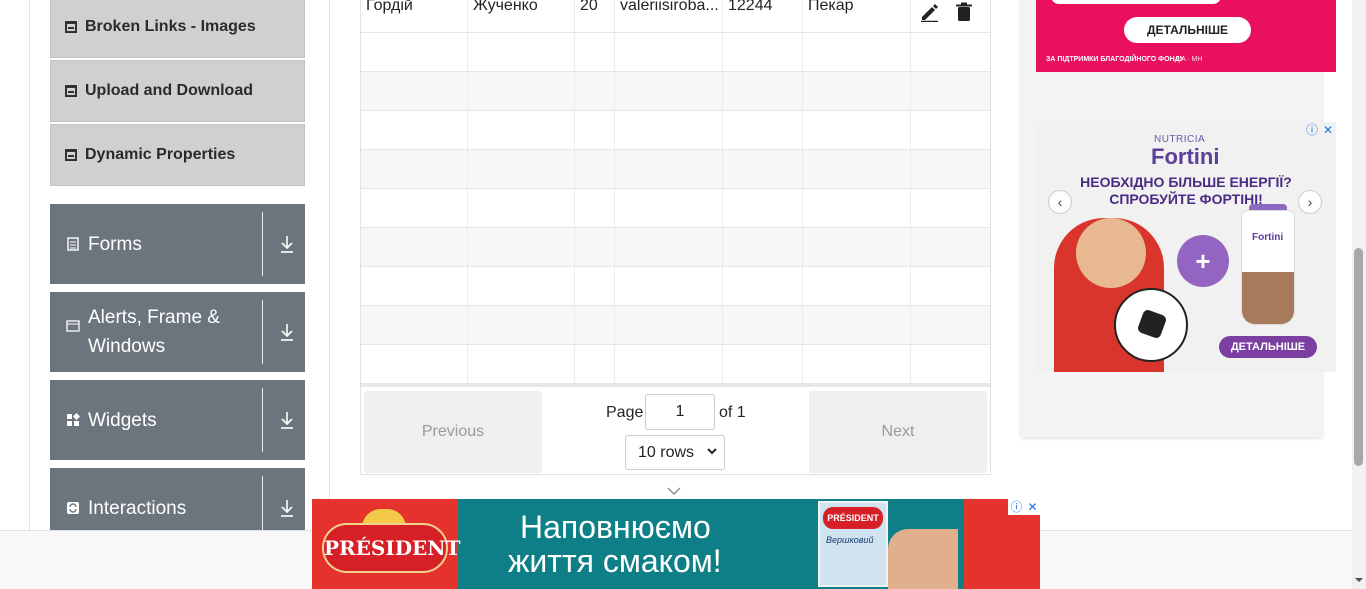 This screenshot has height=589, width=1366. Describe the element at coordinates (73, 419) in the screenshot. I see `widgets-icon` at that location.